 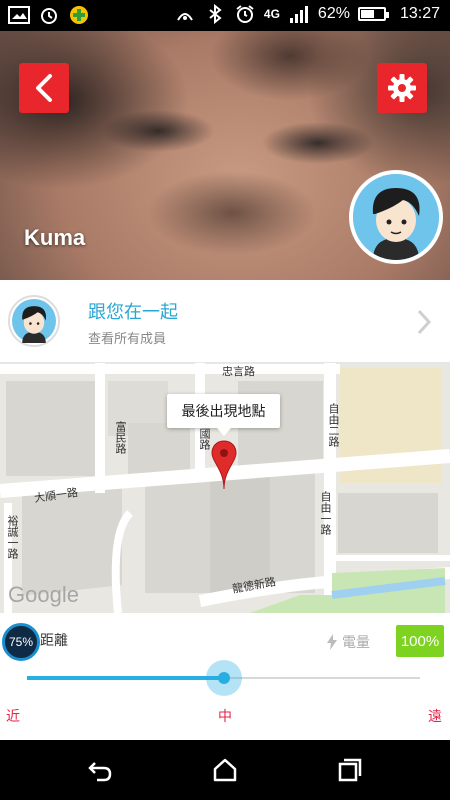 I want to click on chevron-left-icon, so click(x=44, y=88).